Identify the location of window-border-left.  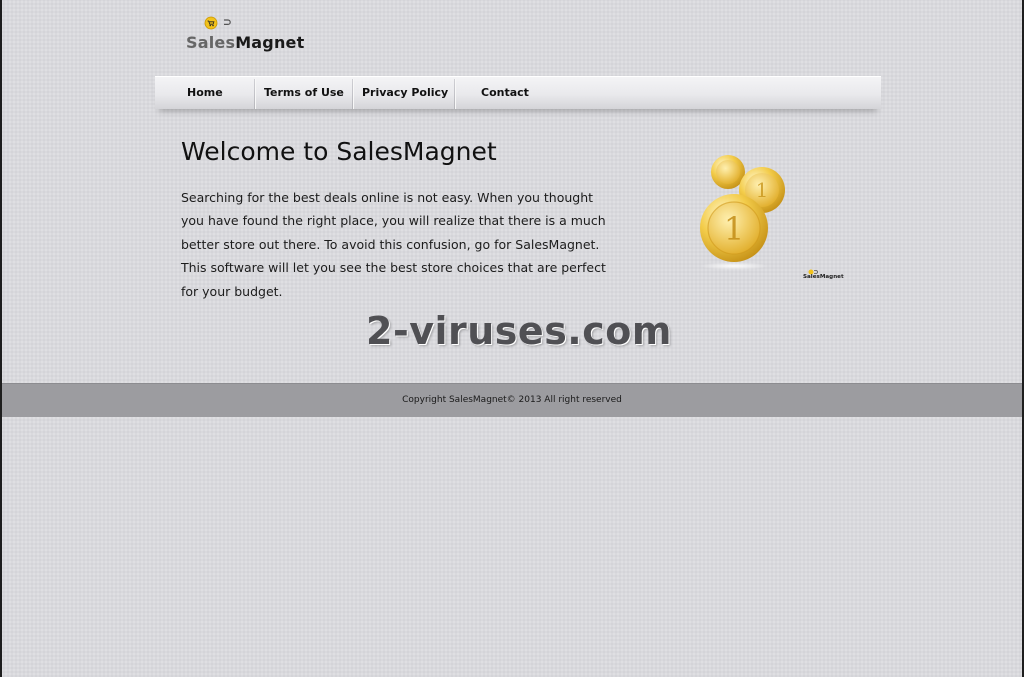
(1, 338).